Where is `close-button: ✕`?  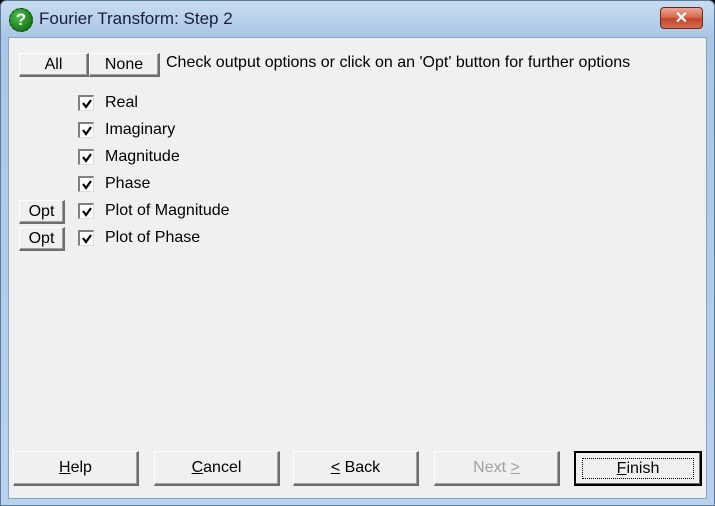
close-button: ✕ is located at coordinates (681, 18).